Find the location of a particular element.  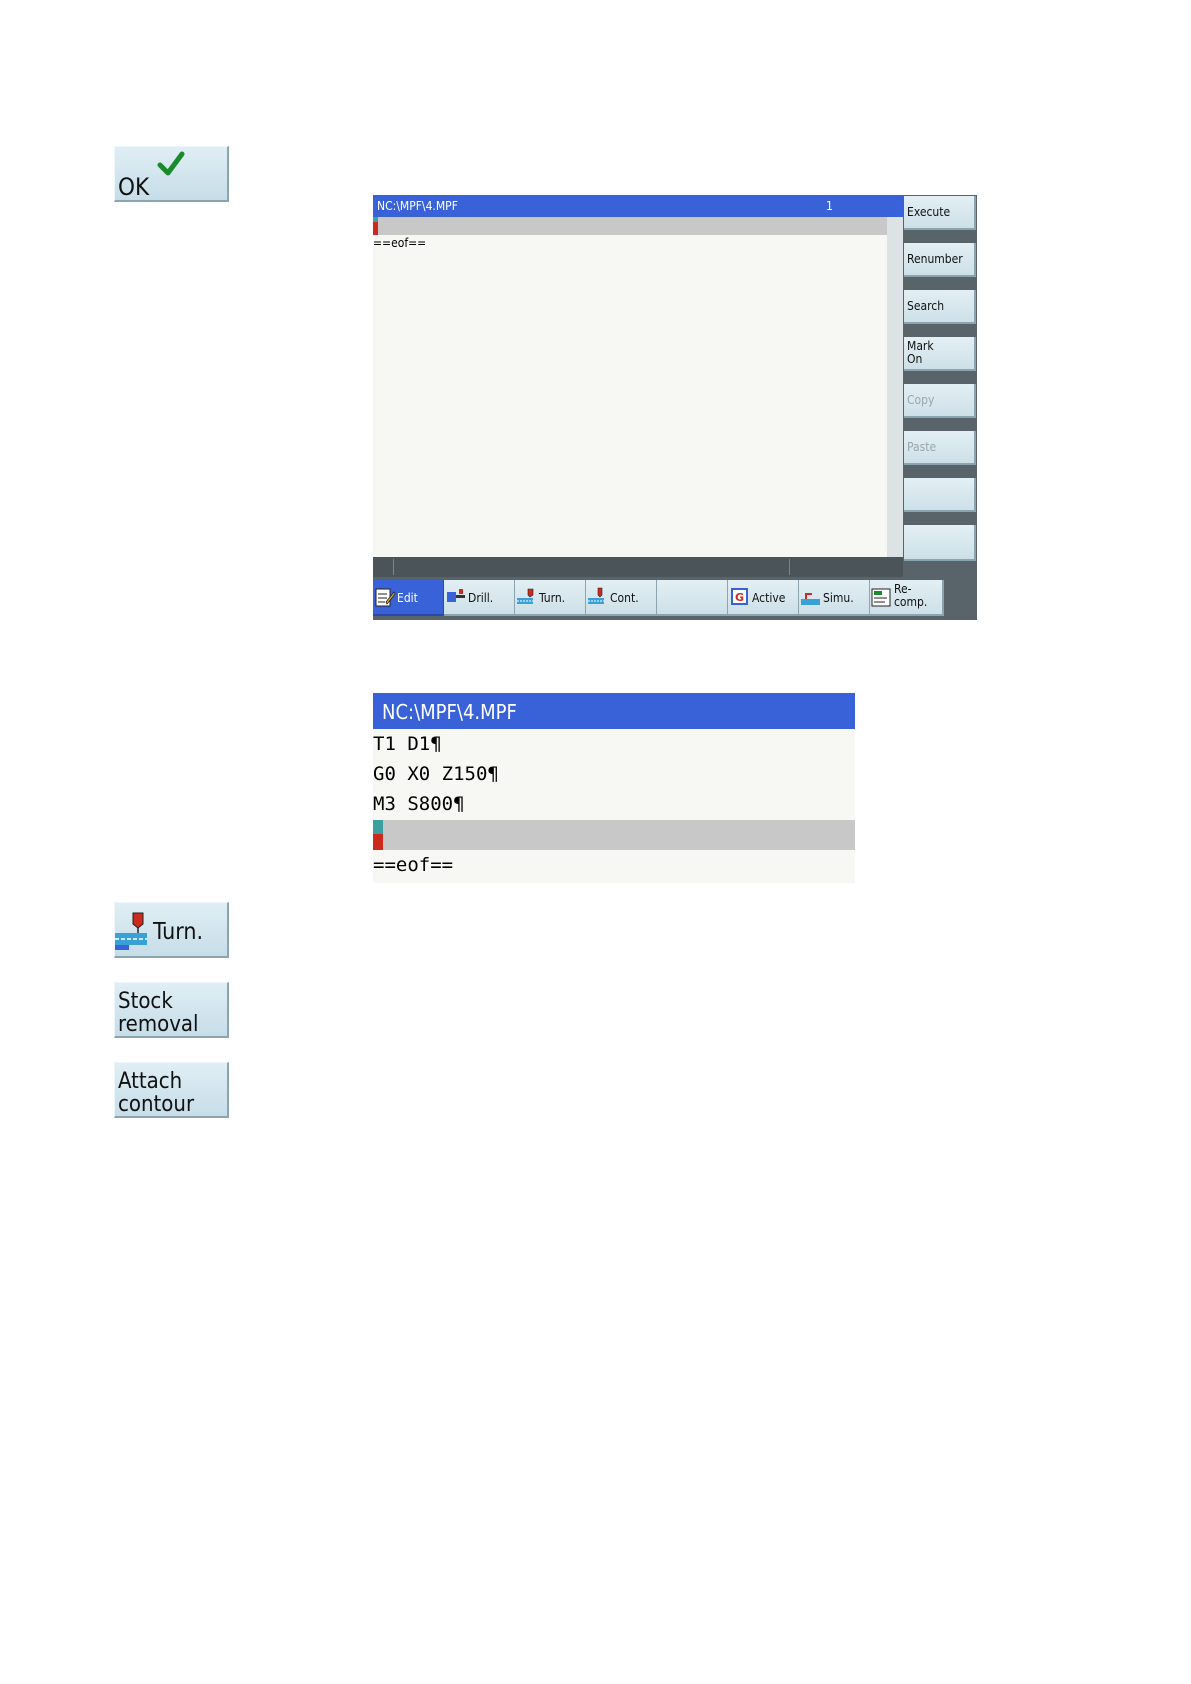

contour-softkey-label: Cont. is located at coordinates (624, 598).